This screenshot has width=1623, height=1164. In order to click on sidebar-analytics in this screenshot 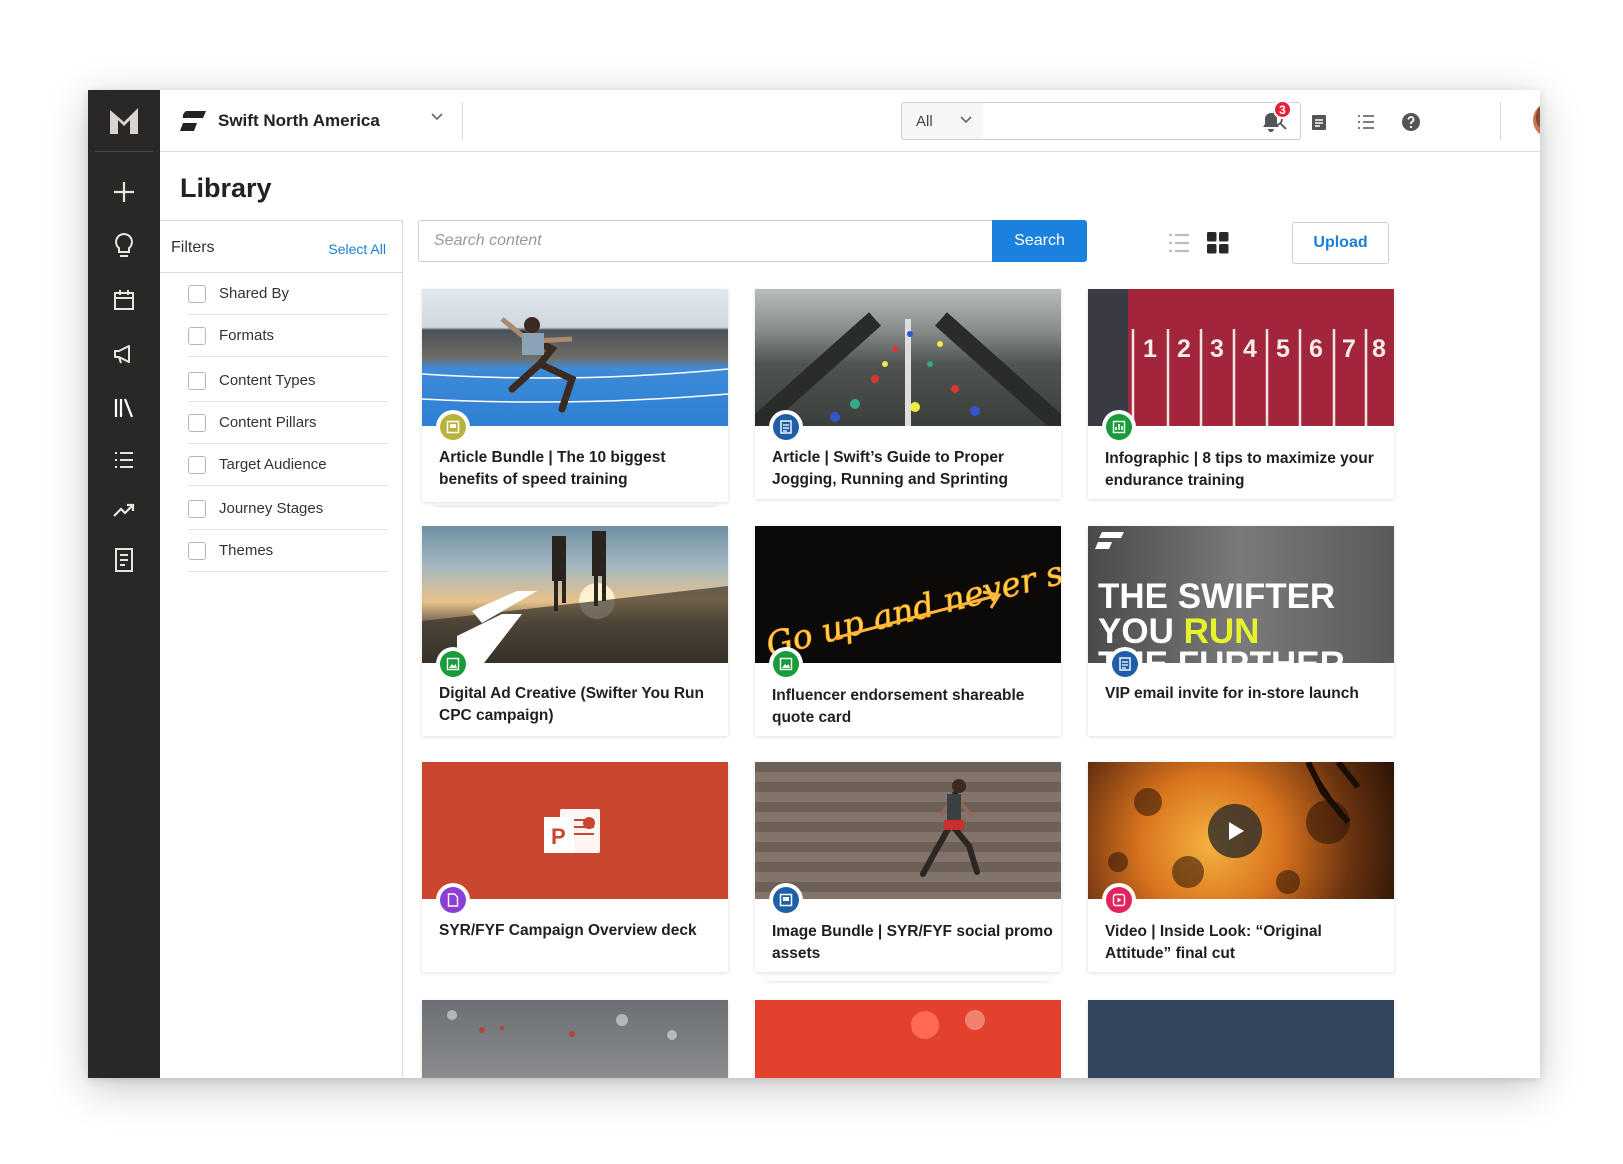, I will do `click(124, 510)`.